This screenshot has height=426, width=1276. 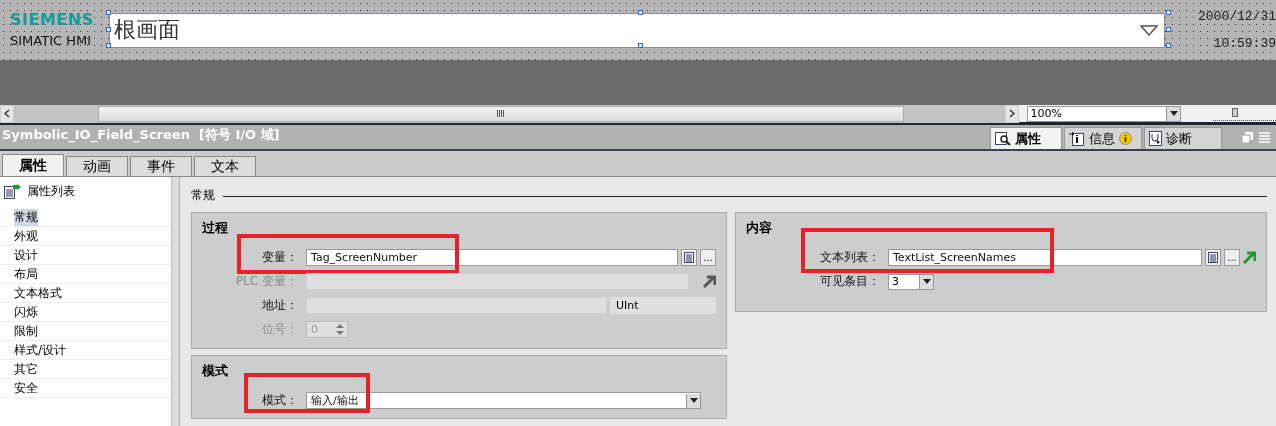 I want to click on triangle-icon, so click(x=1148, y=30).